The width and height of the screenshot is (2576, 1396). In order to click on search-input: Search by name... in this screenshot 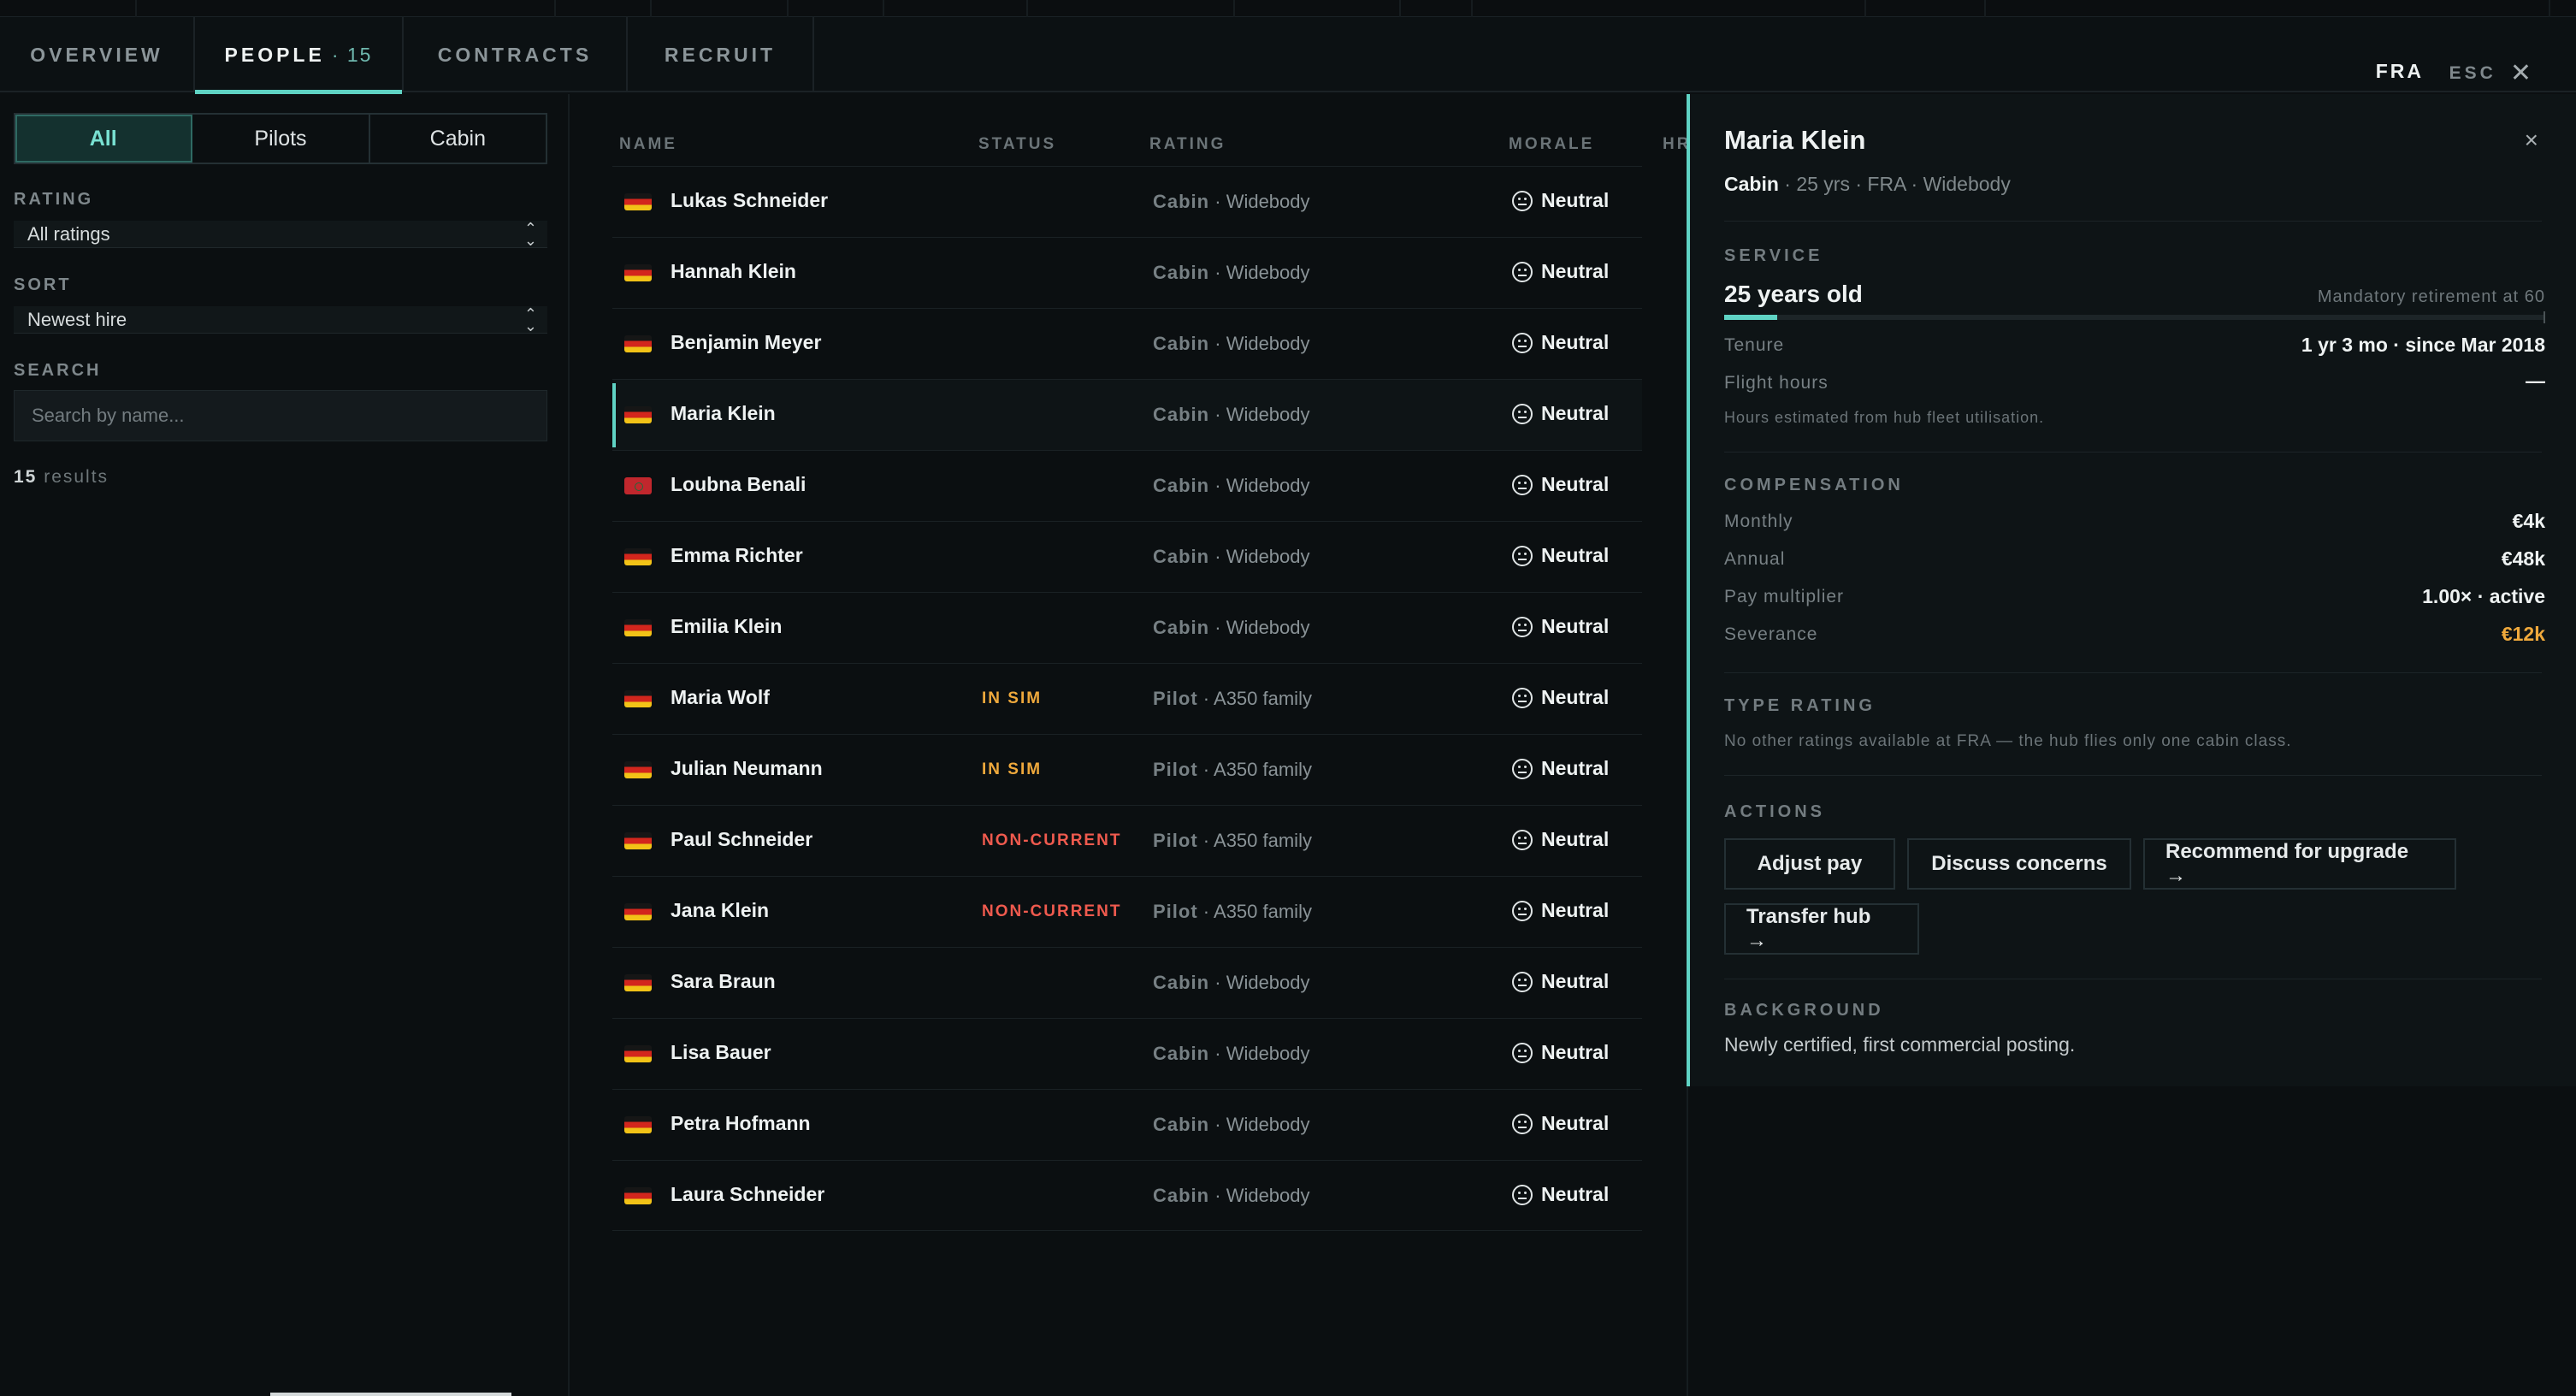, I will do `click(280, 415)`.